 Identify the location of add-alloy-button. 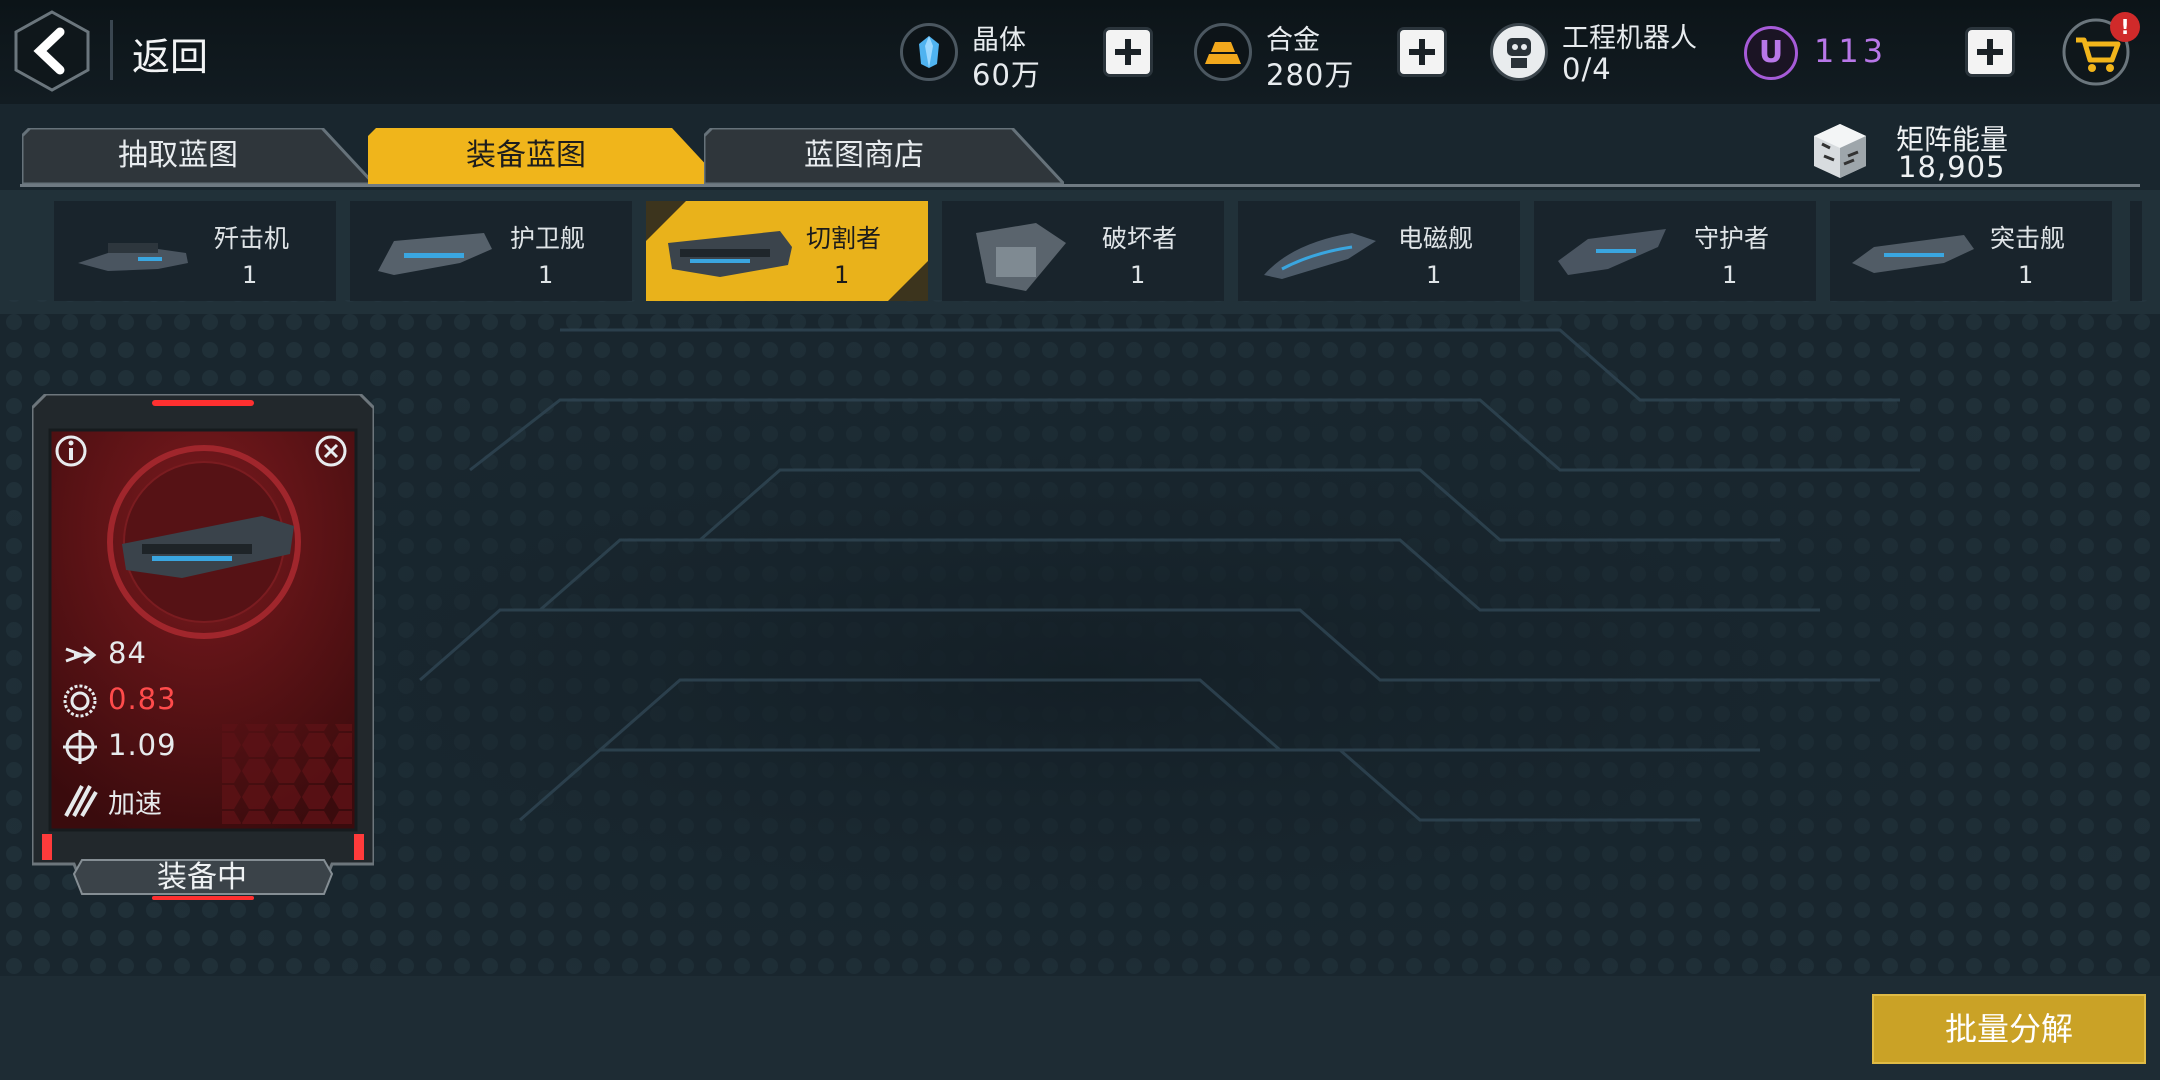
(1422, 52).